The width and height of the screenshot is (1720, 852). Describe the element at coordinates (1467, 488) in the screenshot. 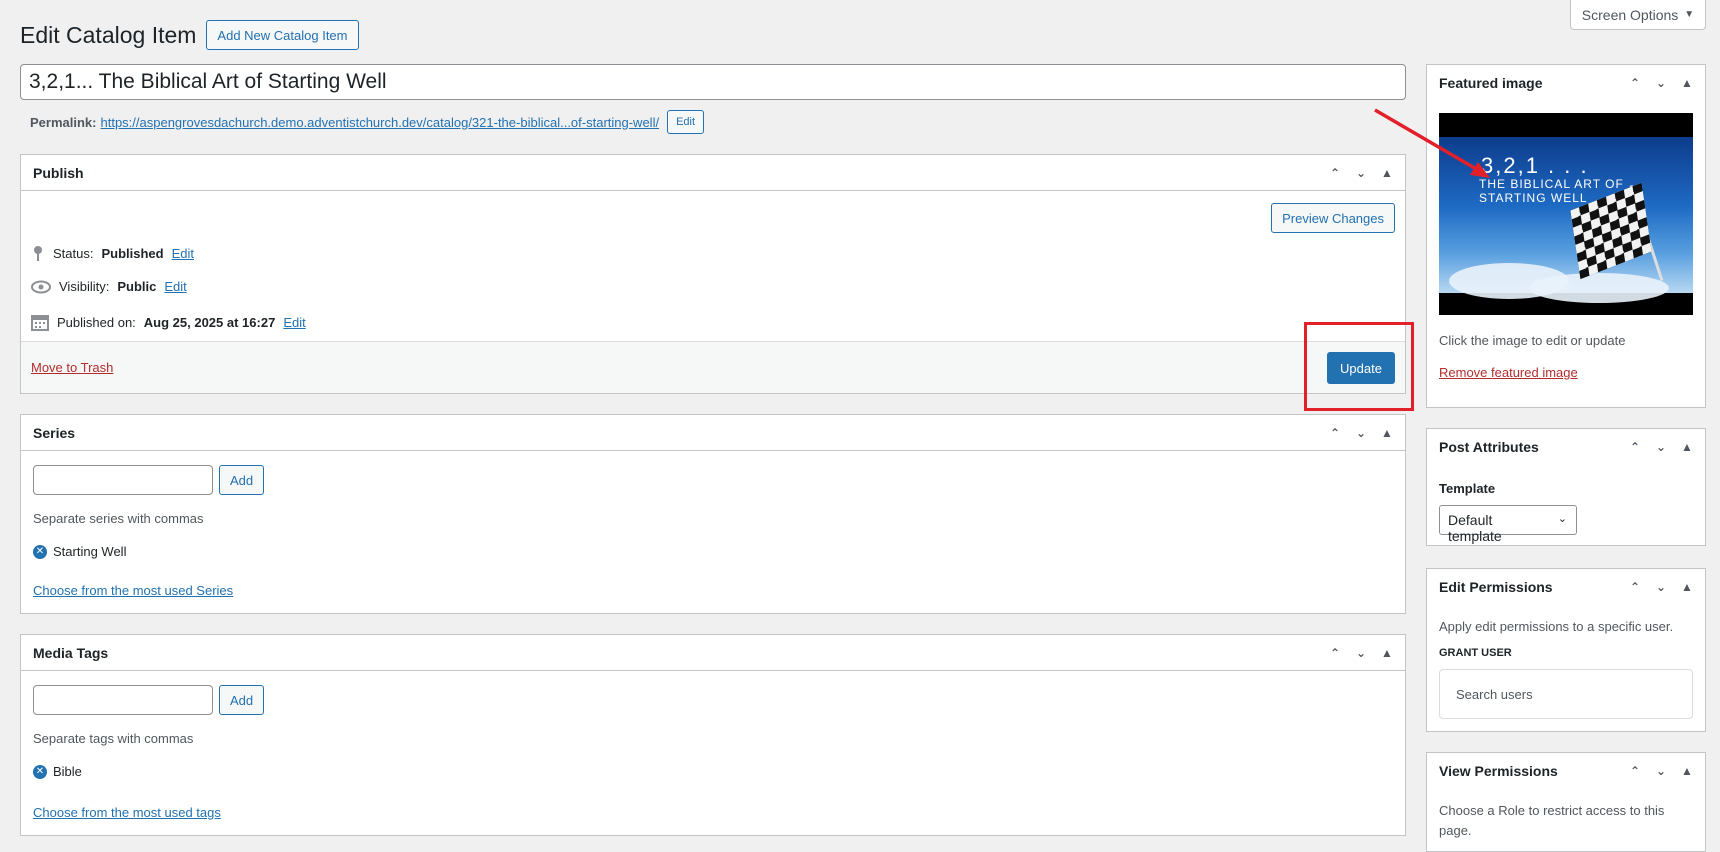

I see `template-label: Template` at that location.